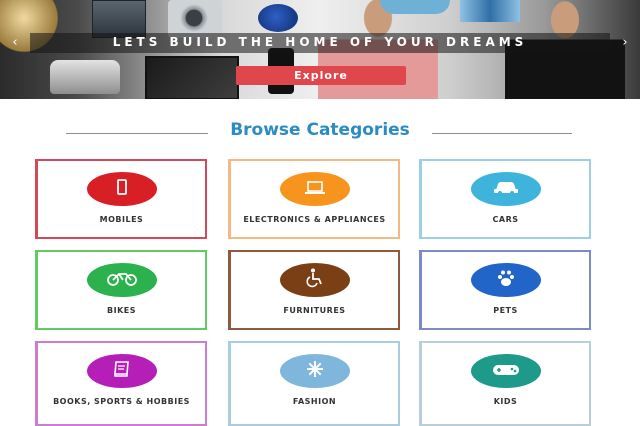 This screenshot has height=426, width=640. What do you see at coordinates (505, 401) in the screenshot?
I see `category-label: KIDS` at bounding box center [505, 401].